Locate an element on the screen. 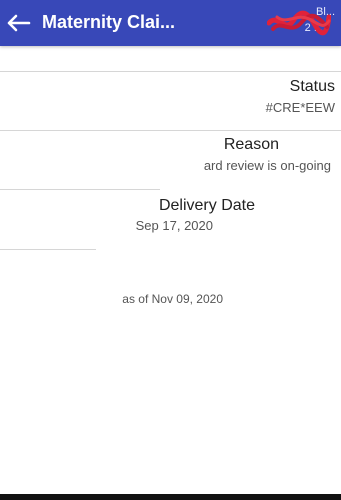 This screenshot has height=500, width=341. detail-row-delivery-date: Delivery Date Sep 17, 2020 is located at coordinates (170, 222).